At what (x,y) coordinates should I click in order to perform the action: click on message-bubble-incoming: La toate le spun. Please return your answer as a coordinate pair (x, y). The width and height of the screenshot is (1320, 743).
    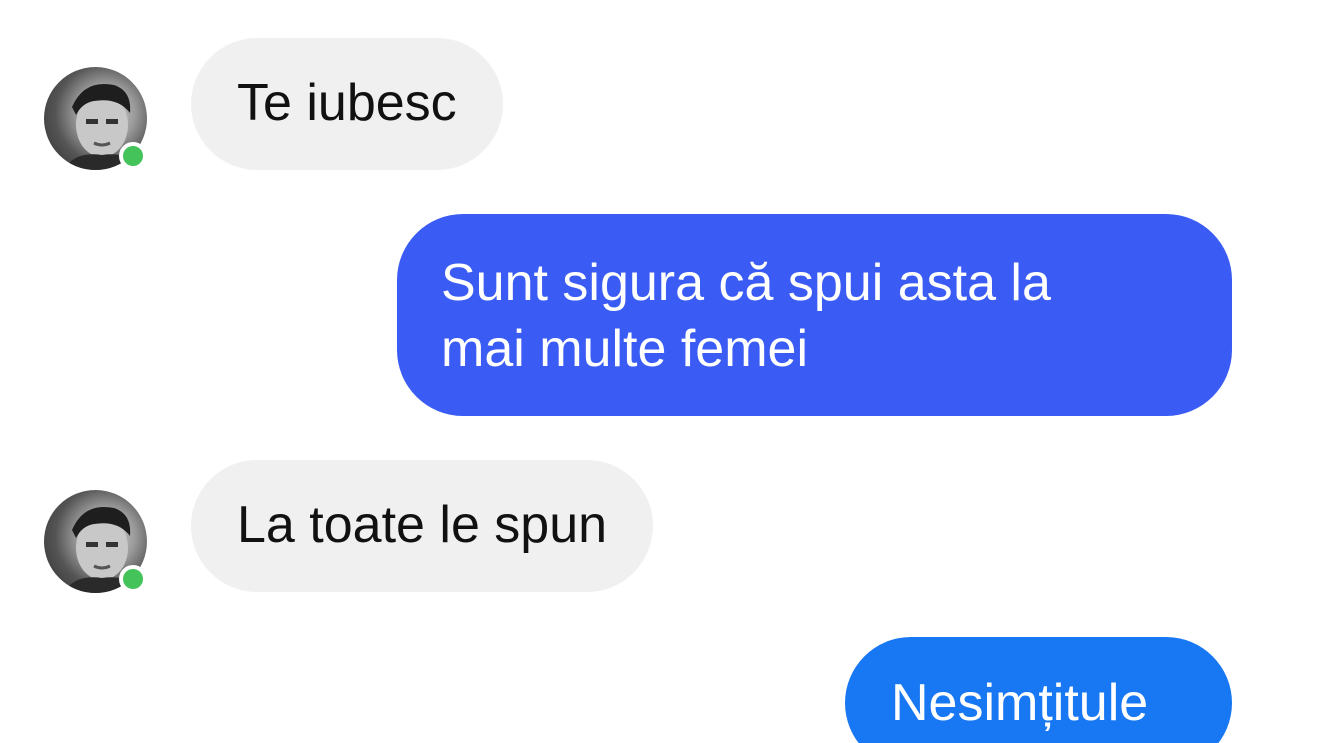
    Looking at the image, I should click on (422, 526).